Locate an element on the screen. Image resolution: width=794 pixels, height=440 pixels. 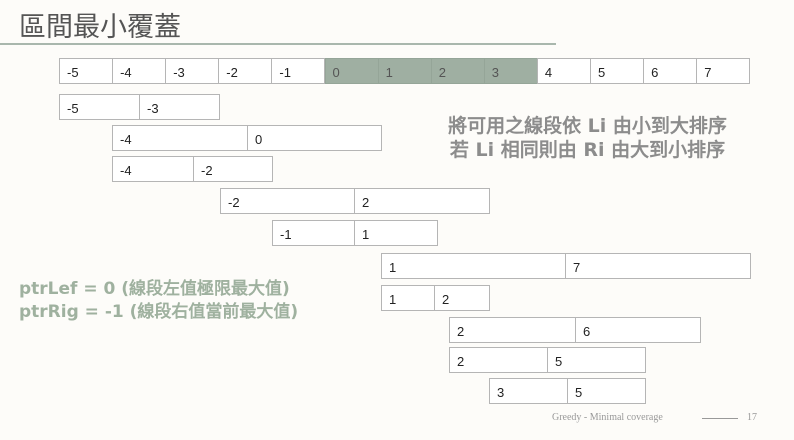
number-line-cell: -4 is located at coordinates (139, 71).